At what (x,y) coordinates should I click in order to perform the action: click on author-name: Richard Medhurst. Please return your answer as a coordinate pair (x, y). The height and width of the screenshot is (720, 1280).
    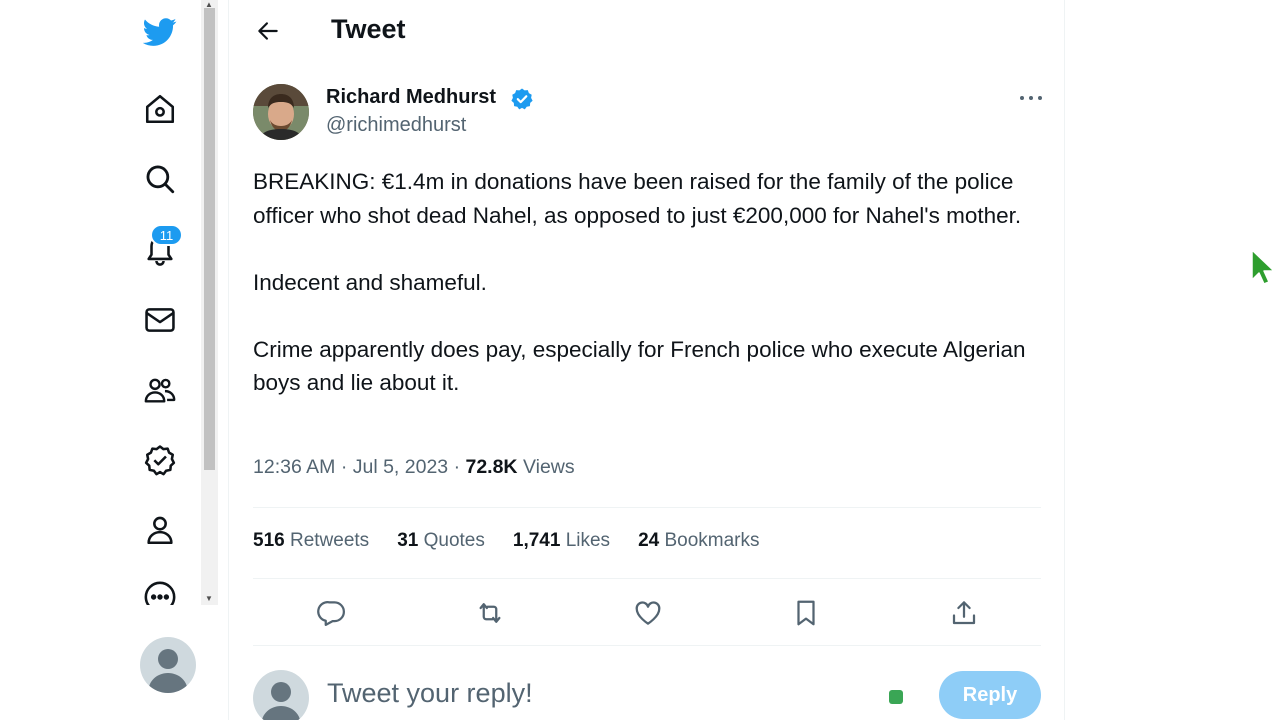
    Looking at the image, I should click on (411, 97).